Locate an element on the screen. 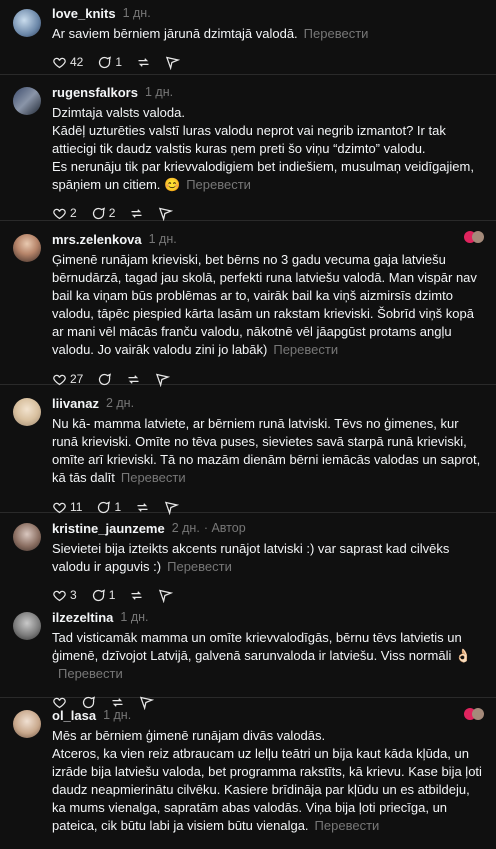 This screenshot has width=496, height=849. username: kristine_jaunzeme is located at coordinates (108, 528).